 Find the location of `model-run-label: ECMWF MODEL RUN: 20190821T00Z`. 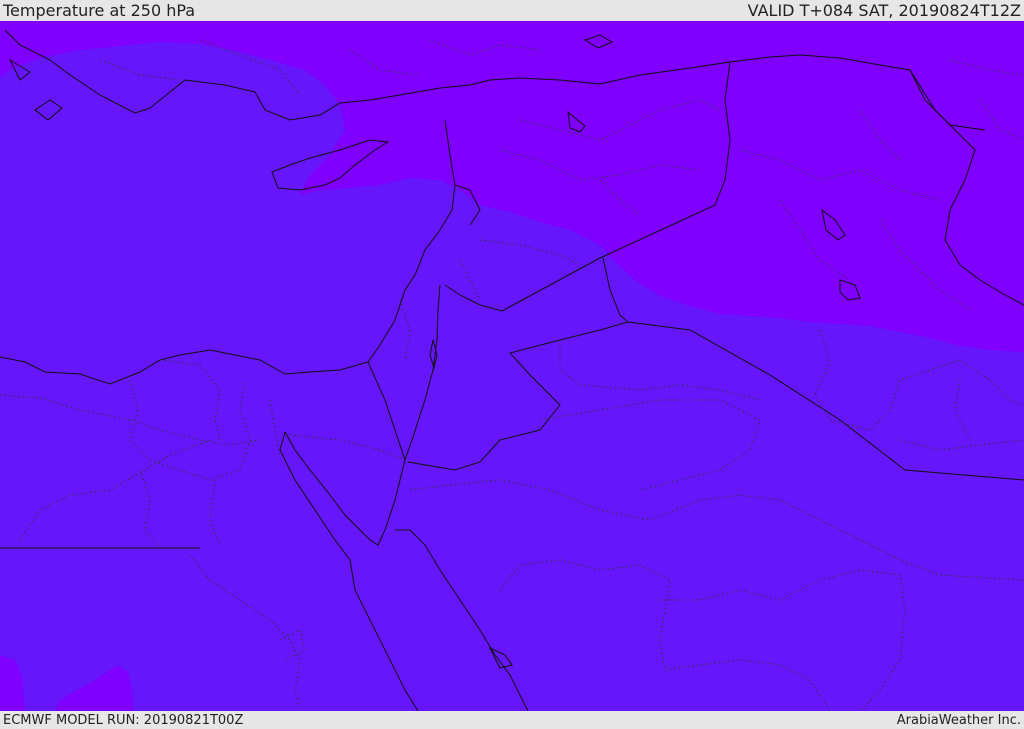

model-run-label: ECMWF MODEL RUN: 20190821T00Z is located at coordinates (123, 720).